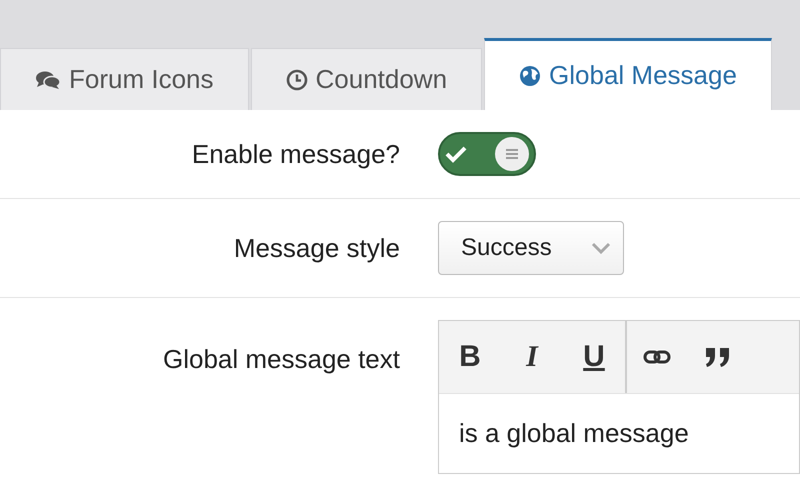 Image resolution: width=800 pixels, height=480 pixels. I want to click on bold-button: B, so click(470, 357).